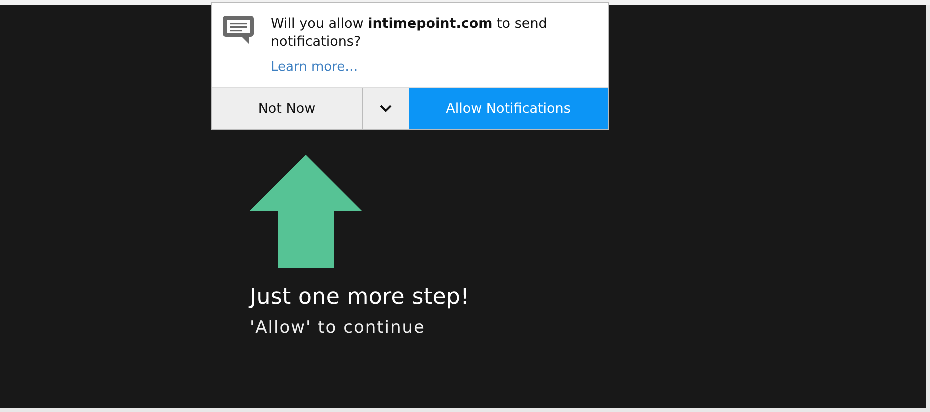 This screenshot has width=930, height=412. Describe the element at coordinates (508, 108) in the screenshot. I see `allow-notifications-button: Allow Notifications` at that location.